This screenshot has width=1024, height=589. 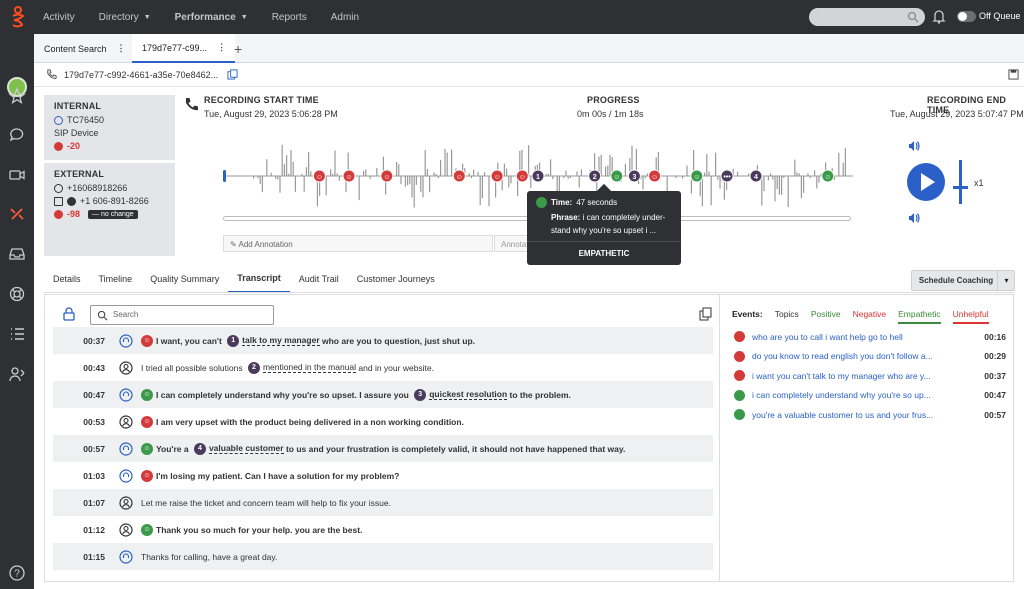 I want to click on topic-number-badge: 2, so click(x=253, y=367).